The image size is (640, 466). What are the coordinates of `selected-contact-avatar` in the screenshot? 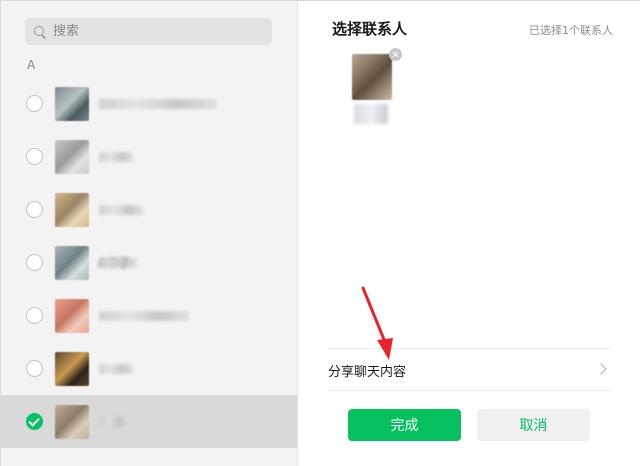 It's located at (372, 77).